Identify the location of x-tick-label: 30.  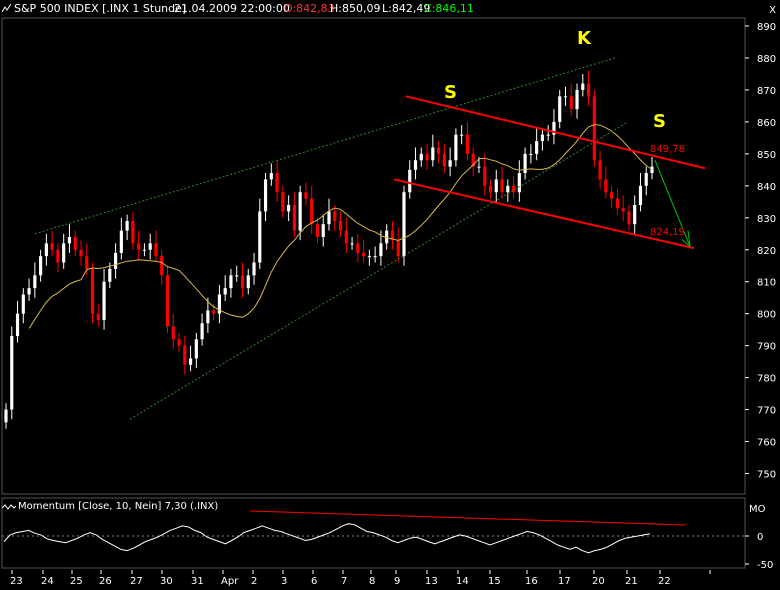
(166, 581).